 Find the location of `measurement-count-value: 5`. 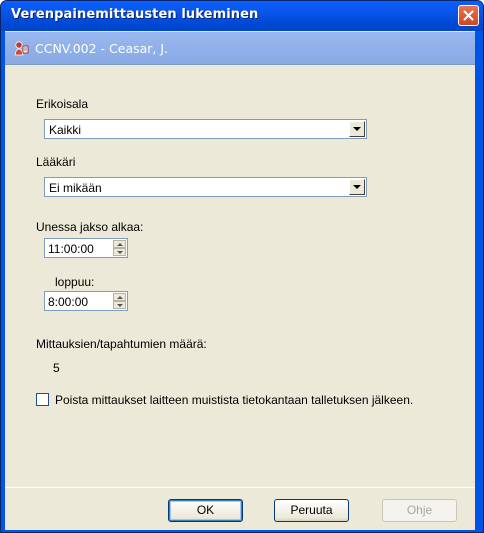

measurement-count-value: 5 is located at coordinates (56, 368).